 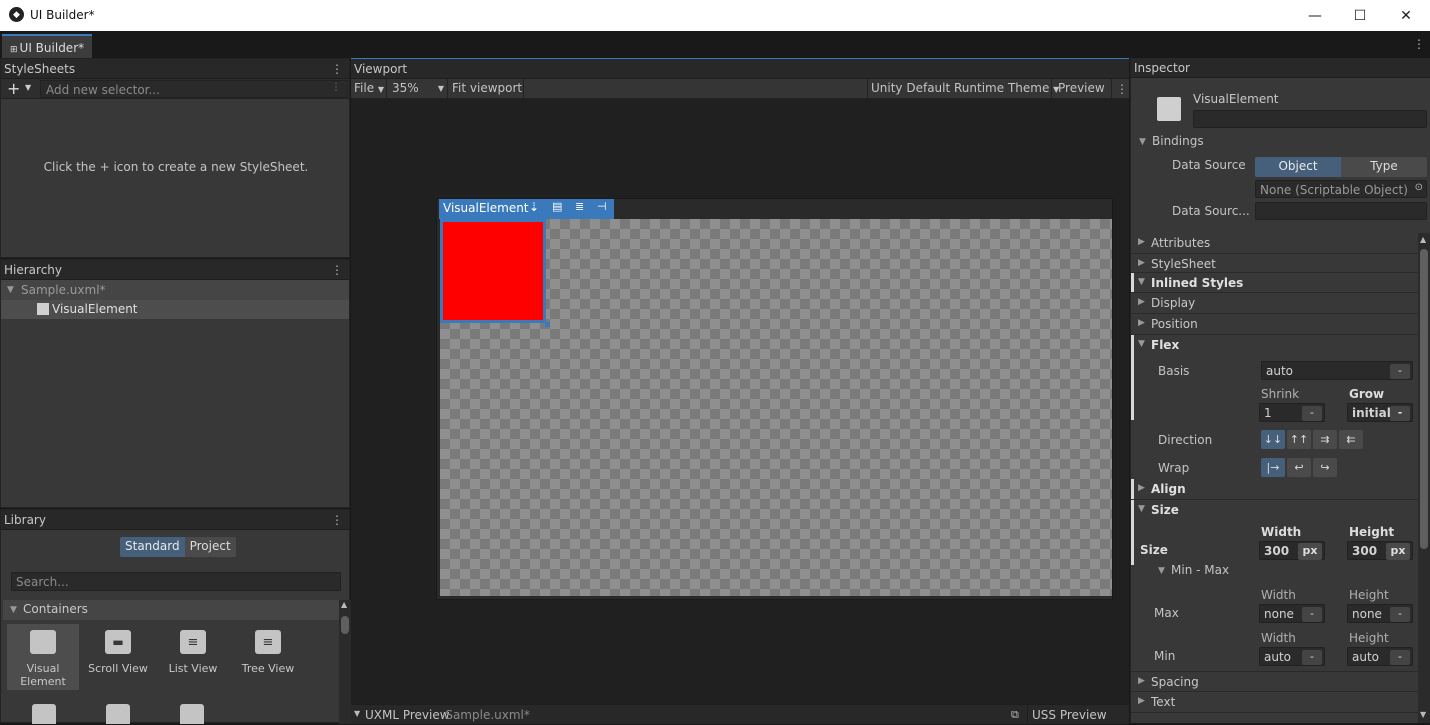 What do you see at coordinates (1069, 715) in the screenshot?
I see `uss-preview-label: USS Preview` at bounding box center [1069, 715].